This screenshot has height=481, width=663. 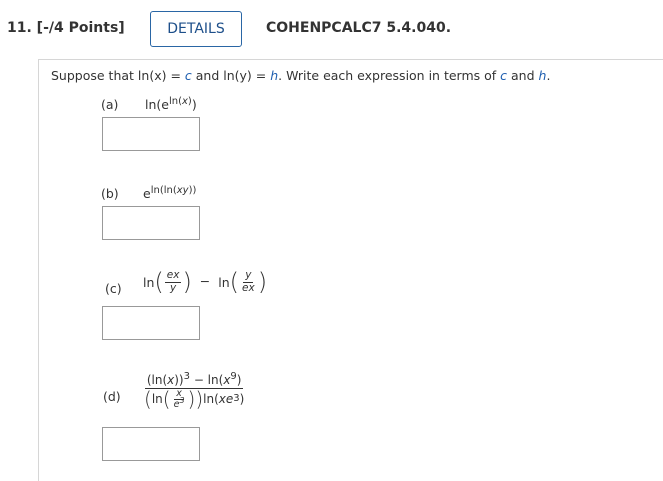 What do you see at coordinates (274, 75) in the screenshot?
I see `variable-h: h` at bounding box center [274, 75].